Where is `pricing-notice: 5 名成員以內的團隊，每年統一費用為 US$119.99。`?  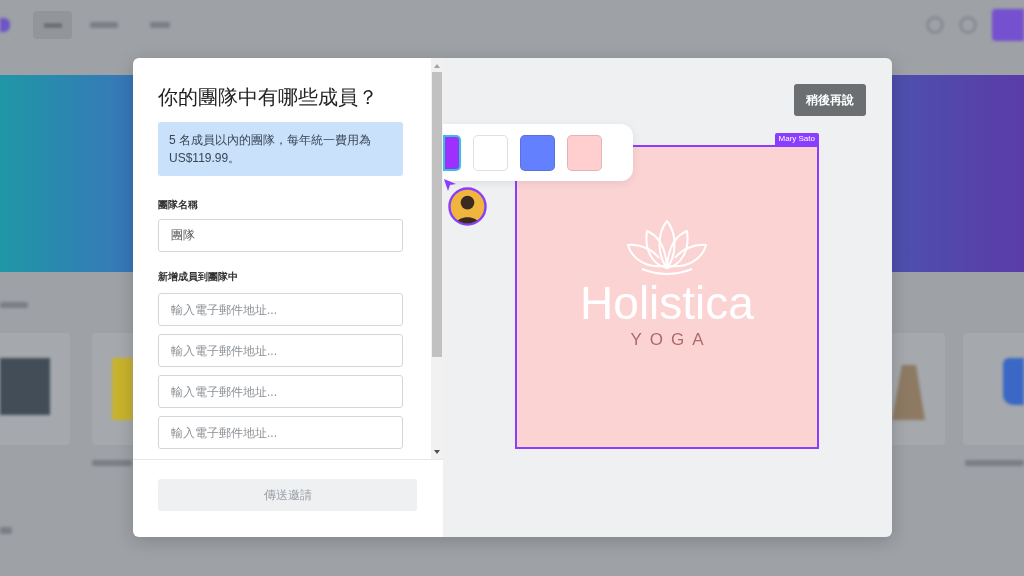 pricing-notice: 5 名成員以內的團隊，每年統一費用為 US$119.99。 is located at coordinates (280, 149).